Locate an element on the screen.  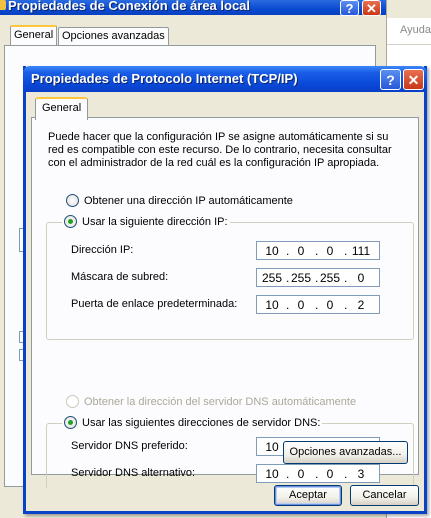
ip-manual-radio is located at coordinates (70, 221).